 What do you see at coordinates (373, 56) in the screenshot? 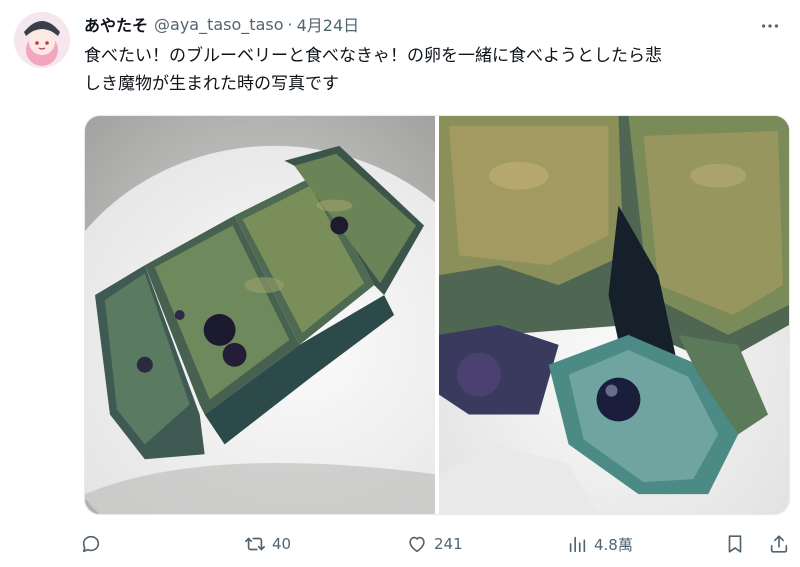
I see `tweet-text-line: 食べたい！のブルーベリーと食べなきゃ！の卵を一緒に食べようとしたら悲` at bounding box center [373, 56].